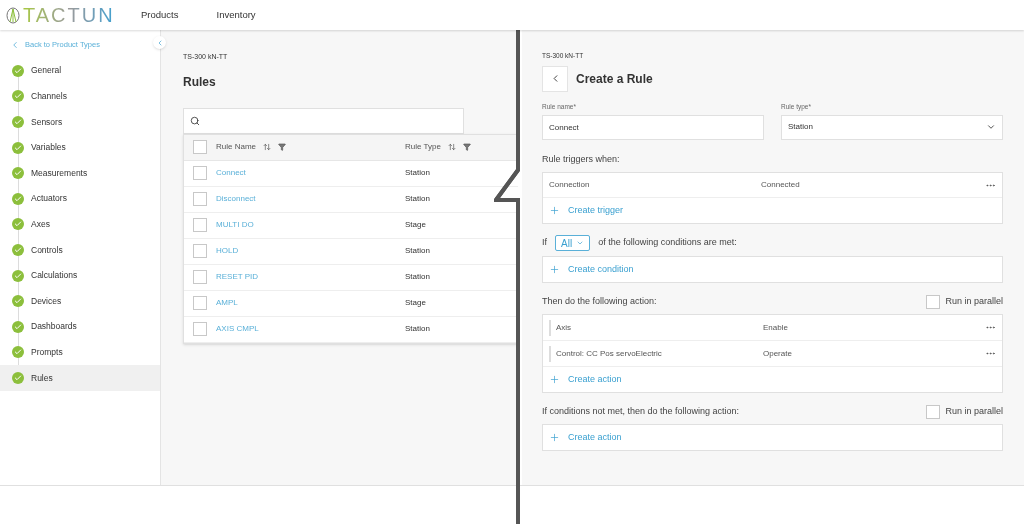  Describe the element at coordinates (80, 122) in the screenshot. I see `sidebar-item: Sensors` at that location.